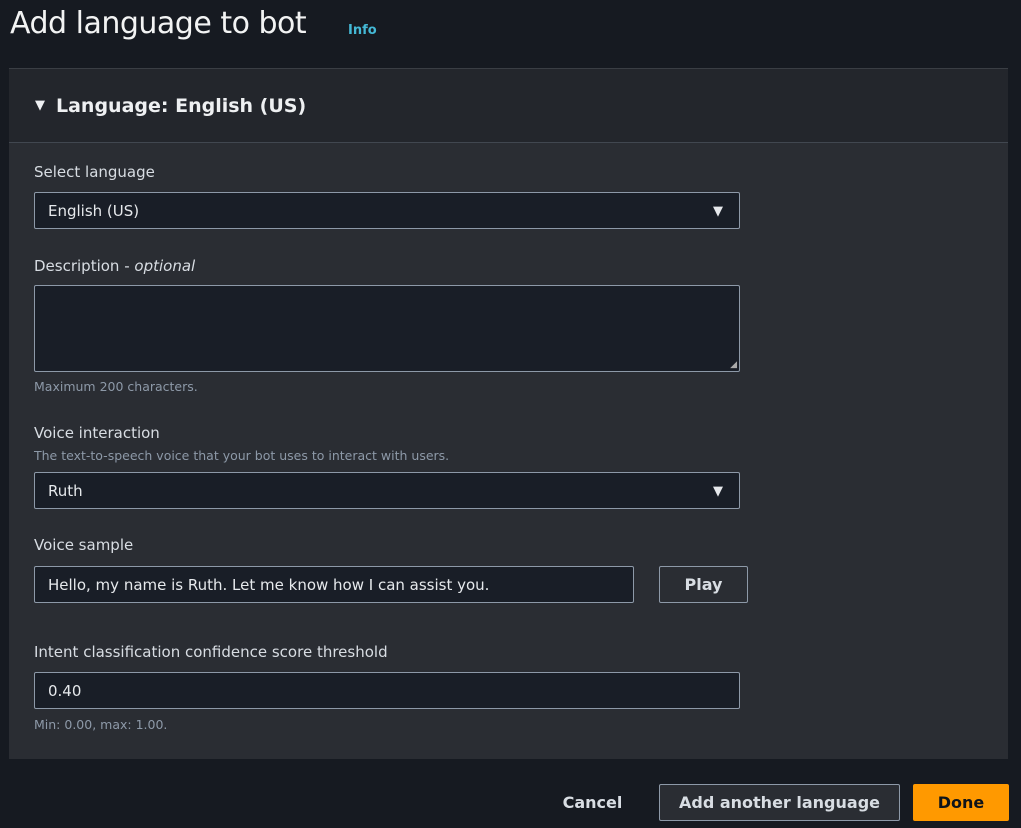 The width and height of the screenshot is (1021, 828). I want to click on description-textarea: ◢, so click(387, 328).